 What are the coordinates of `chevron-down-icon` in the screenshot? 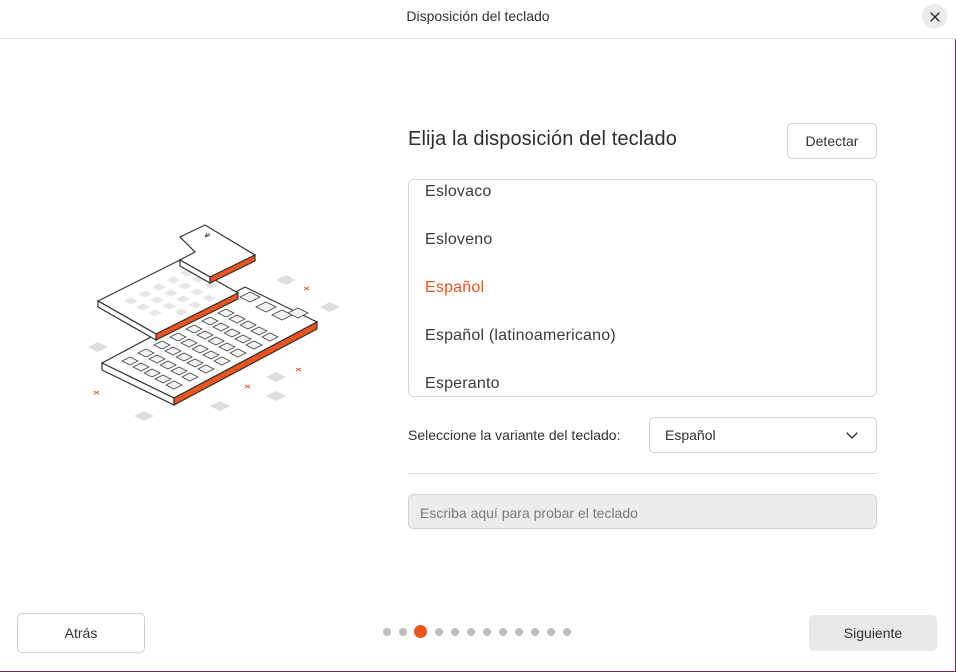 It's located at (852, 435).